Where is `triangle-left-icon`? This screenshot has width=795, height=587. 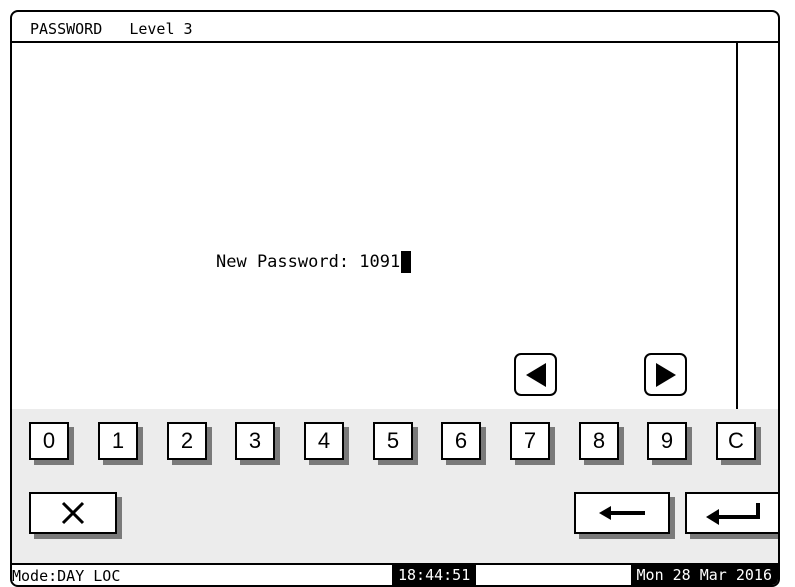 triangle-left-icon is located at coordinates (535, 374).